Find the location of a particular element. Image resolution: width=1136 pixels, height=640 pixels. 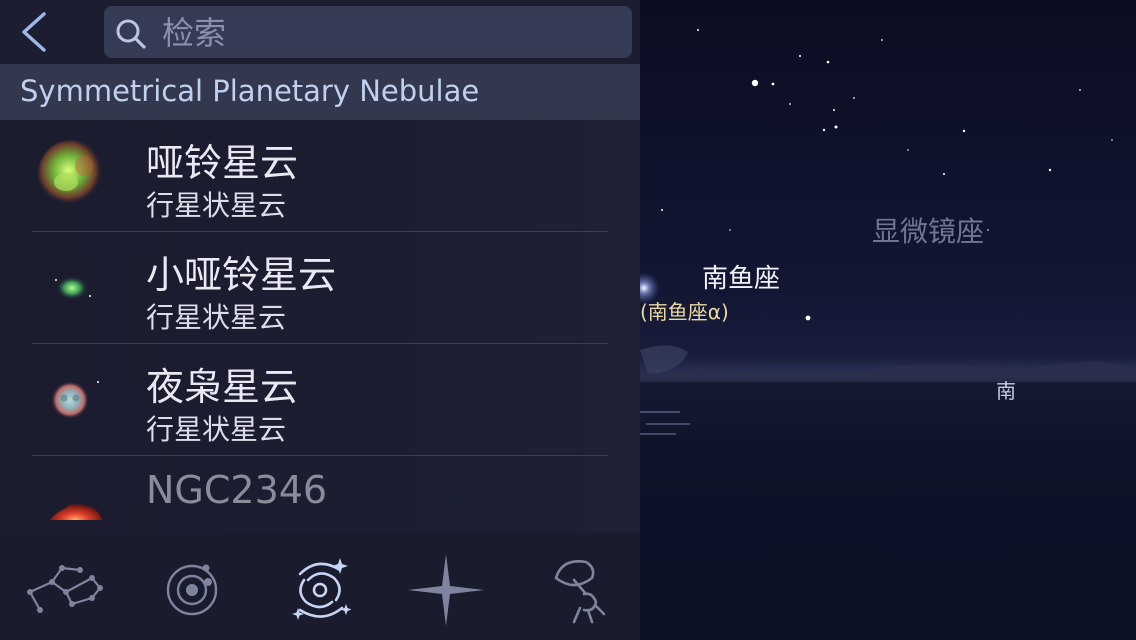

star-icon is located at coordinates (446, 590).